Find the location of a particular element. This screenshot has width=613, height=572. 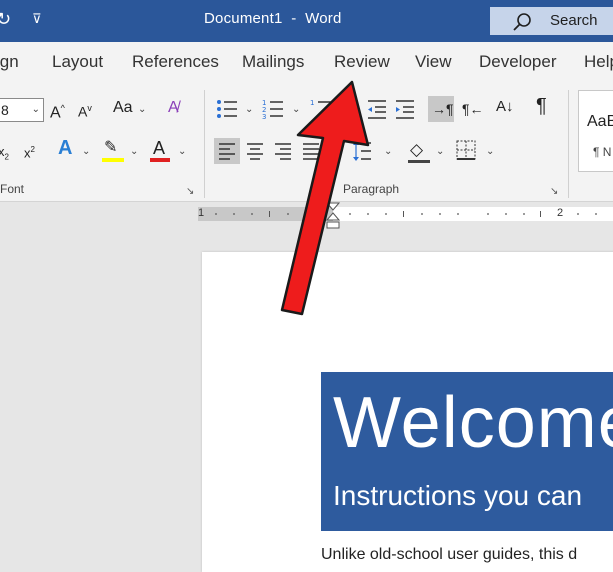

annotation-arrow-icon is located at coordinates (325, 198).